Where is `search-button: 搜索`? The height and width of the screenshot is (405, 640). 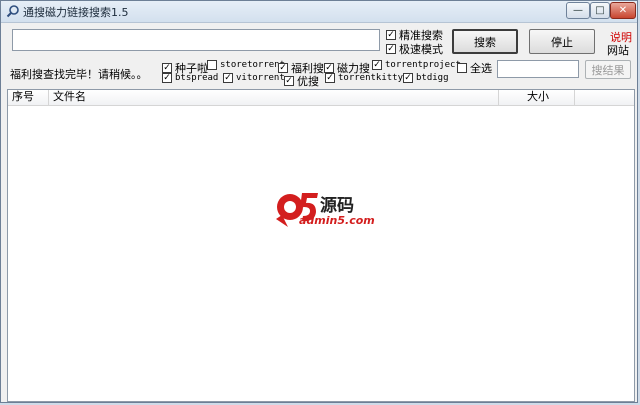 search-button: 搜索 is located at coordinates (485, 41).